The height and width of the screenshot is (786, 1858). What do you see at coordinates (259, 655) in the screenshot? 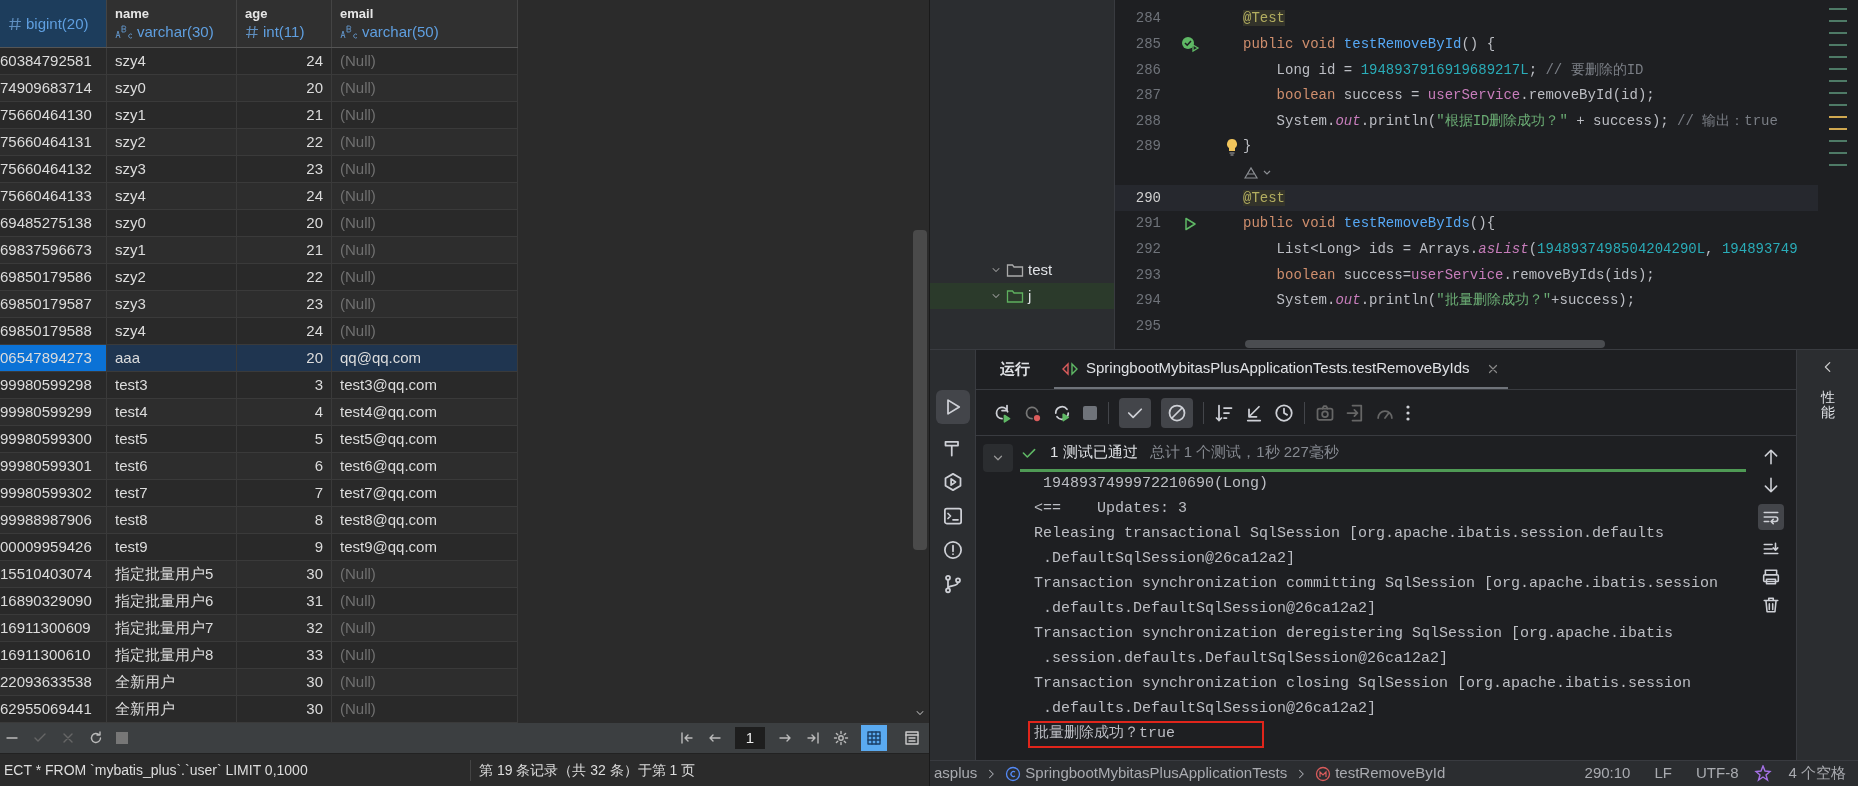
I see `table-row: 16911300610 指定批量用户8 33 (Null)` at bounding box center [259, 655].